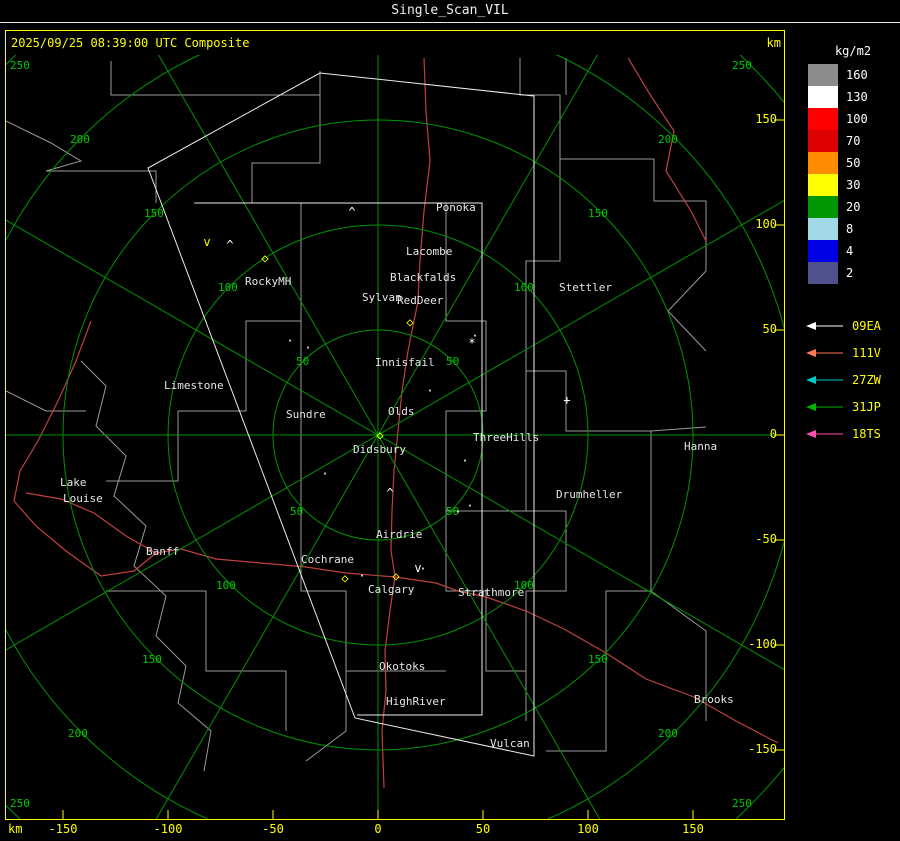 The height and width of the screenshot is (841, 900). Describe the element at coordinates (506, 437) in the screenshot. I see `svg-text: ThreeHills` at that location.